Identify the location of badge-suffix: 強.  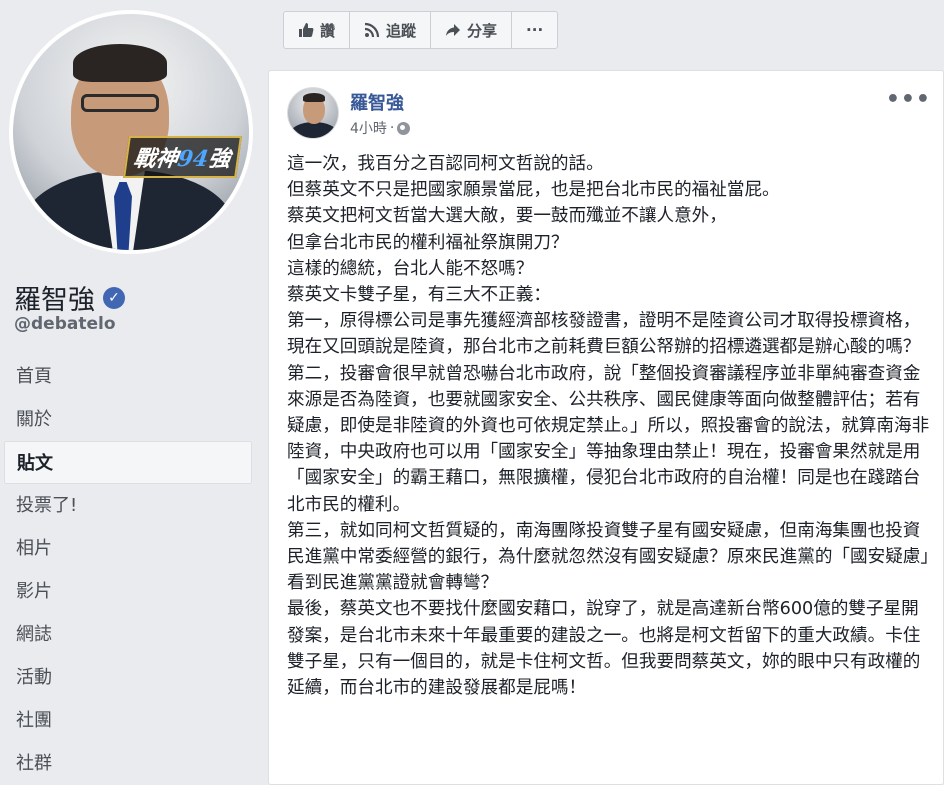
(219, 159).